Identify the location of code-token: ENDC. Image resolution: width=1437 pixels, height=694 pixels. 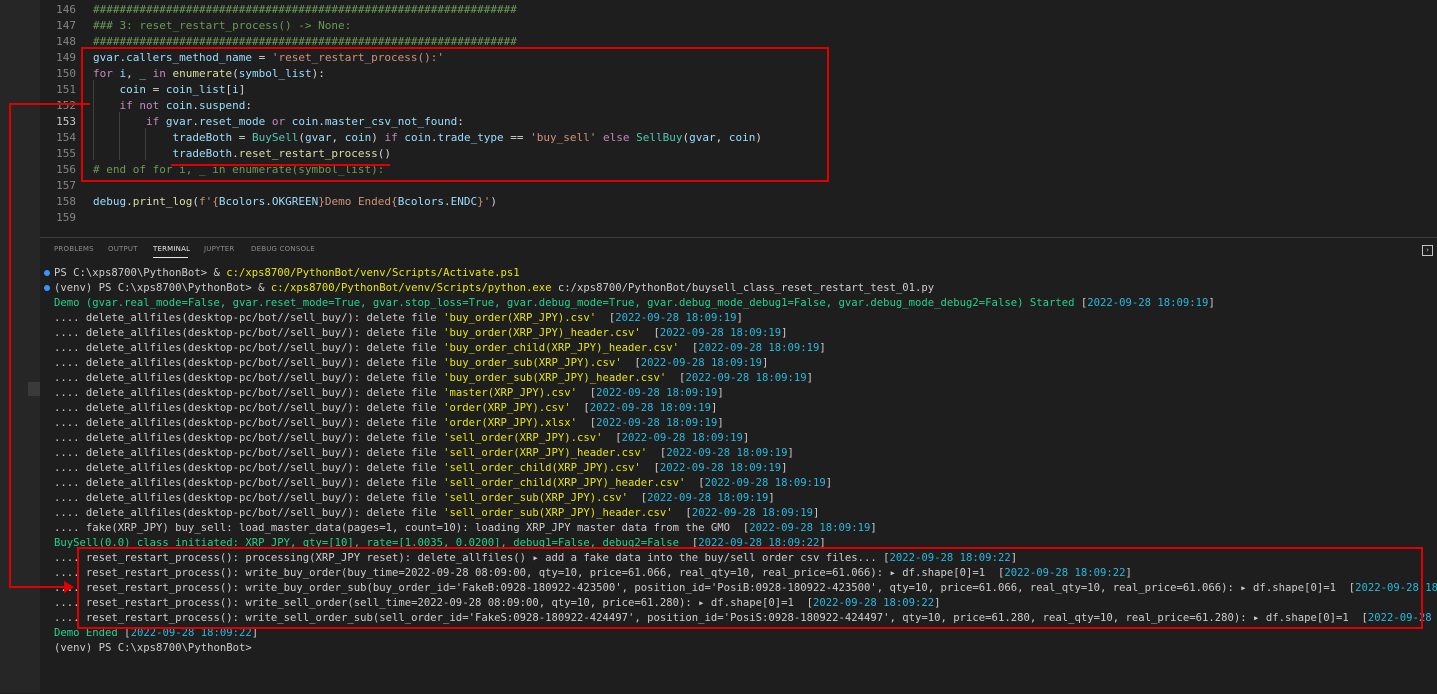
(464, 201).